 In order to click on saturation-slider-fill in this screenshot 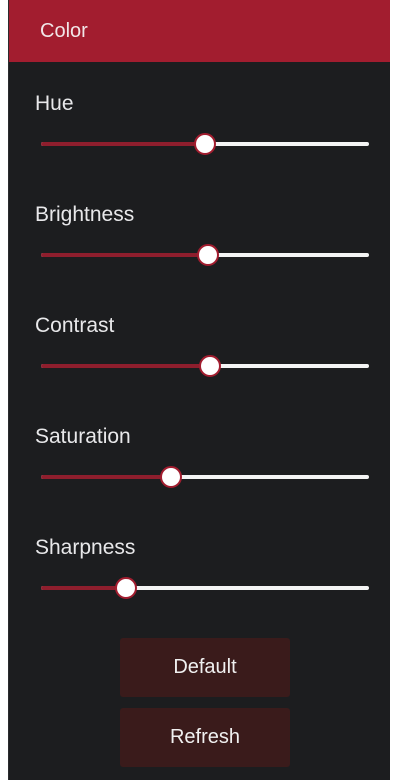, I will do `click(106, 477)`.